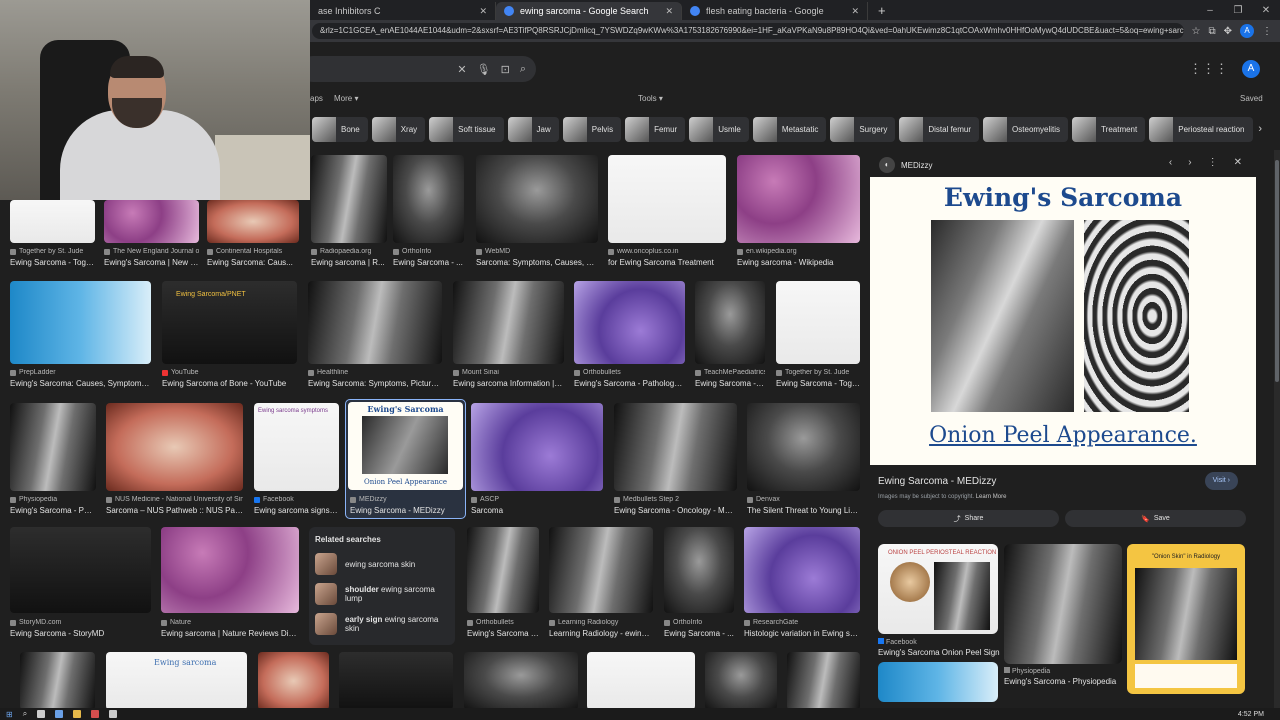  I want to click on nav-saved: Saved, so click(1251, 98).